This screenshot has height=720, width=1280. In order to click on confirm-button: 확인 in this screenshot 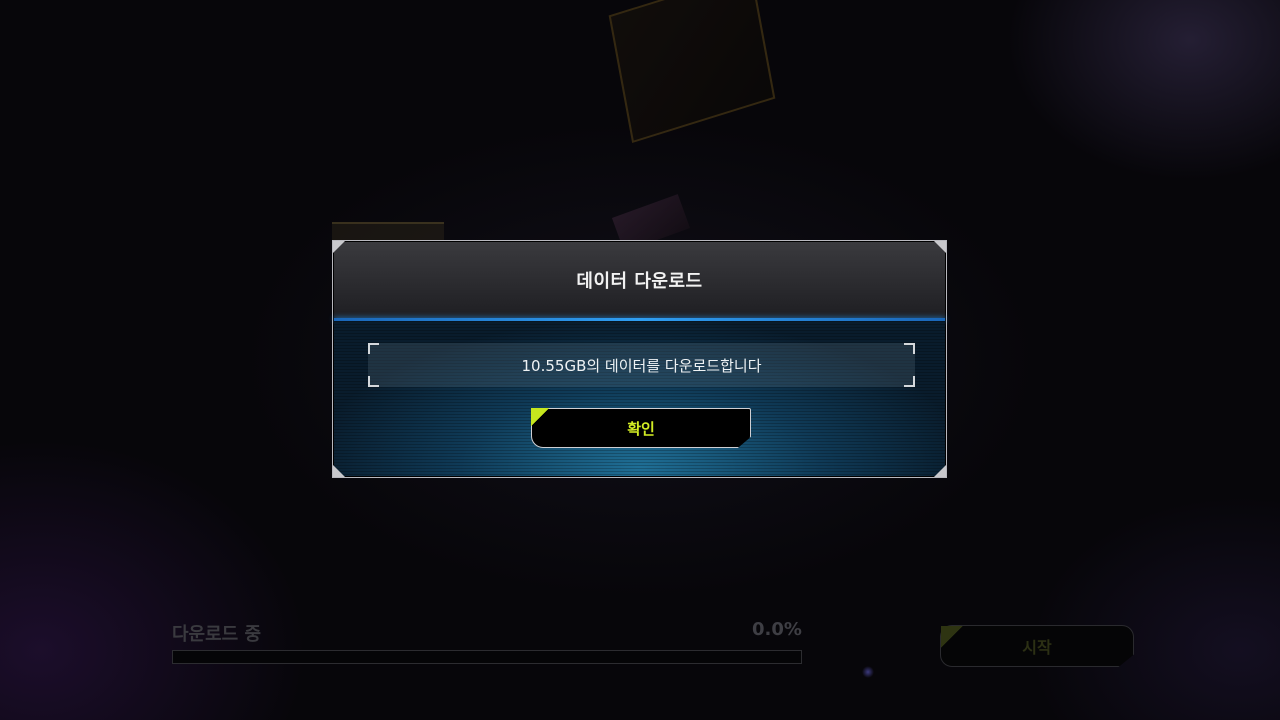, I will do `click(641, 428)`.